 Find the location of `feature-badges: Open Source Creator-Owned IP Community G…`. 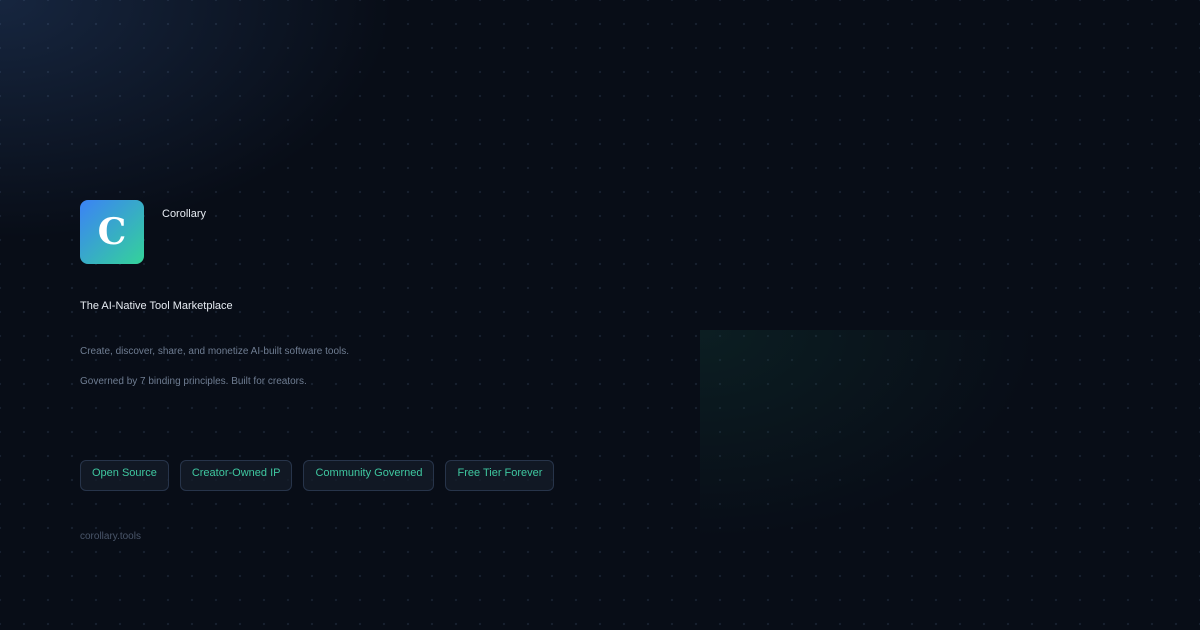

feature-badges: Open Source Creator-Owned IP Community G… is located at coordinates (317, 475).